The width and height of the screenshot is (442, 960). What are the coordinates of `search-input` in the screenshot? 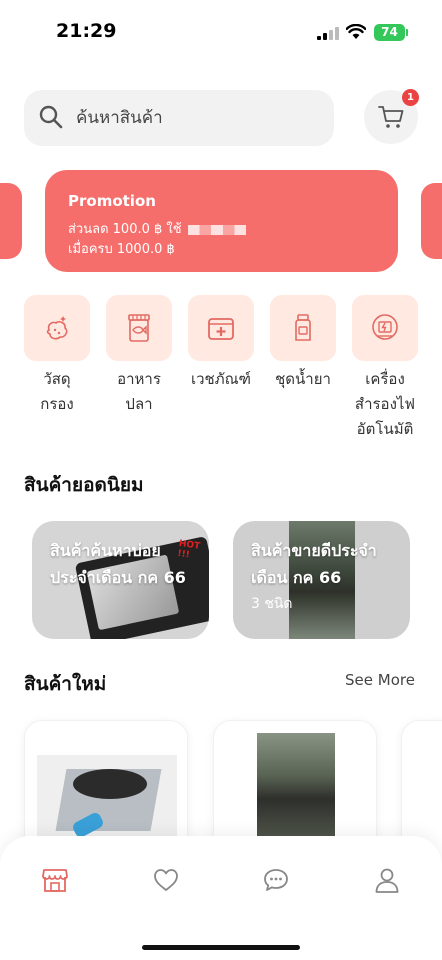 It's located at (201, 118).